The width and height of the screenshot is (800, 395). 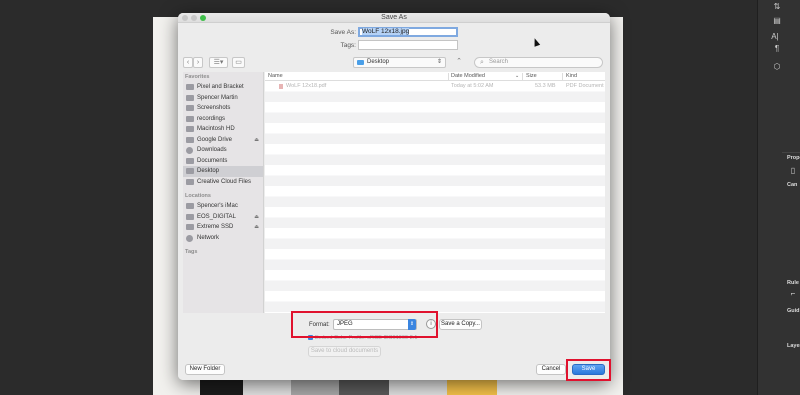 I want to click on dialog-toolbar: ‹ › ☰▾ ▭ Desktop ⇕ ⌃ ⌕ Search, so click(x=394, y=63).